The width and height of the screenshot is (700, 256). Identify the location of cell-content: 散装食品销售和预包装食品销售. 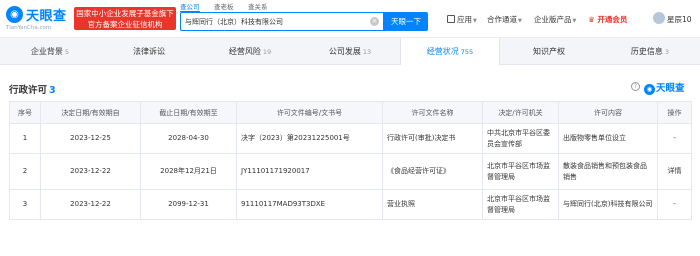
(608, 171).